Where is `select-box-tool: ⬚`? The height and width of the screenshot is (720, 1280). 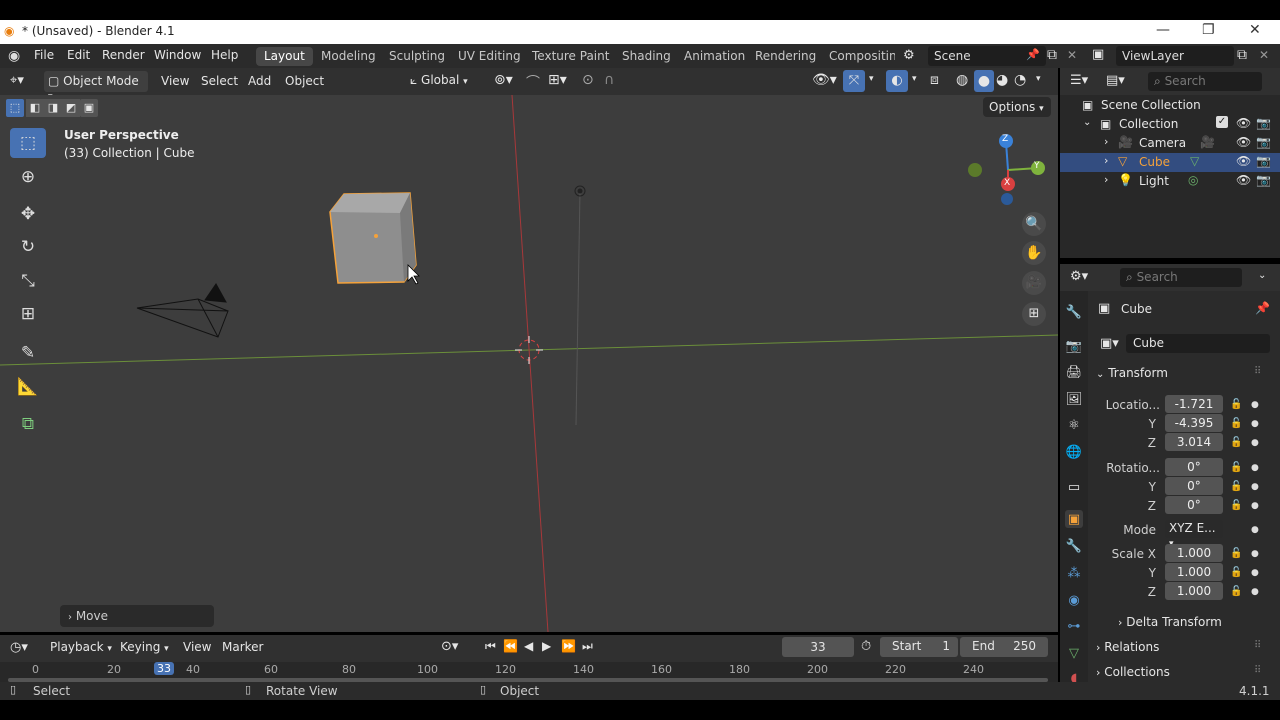
select-box-tool: ⬚ is located at coordinates (28, 143).